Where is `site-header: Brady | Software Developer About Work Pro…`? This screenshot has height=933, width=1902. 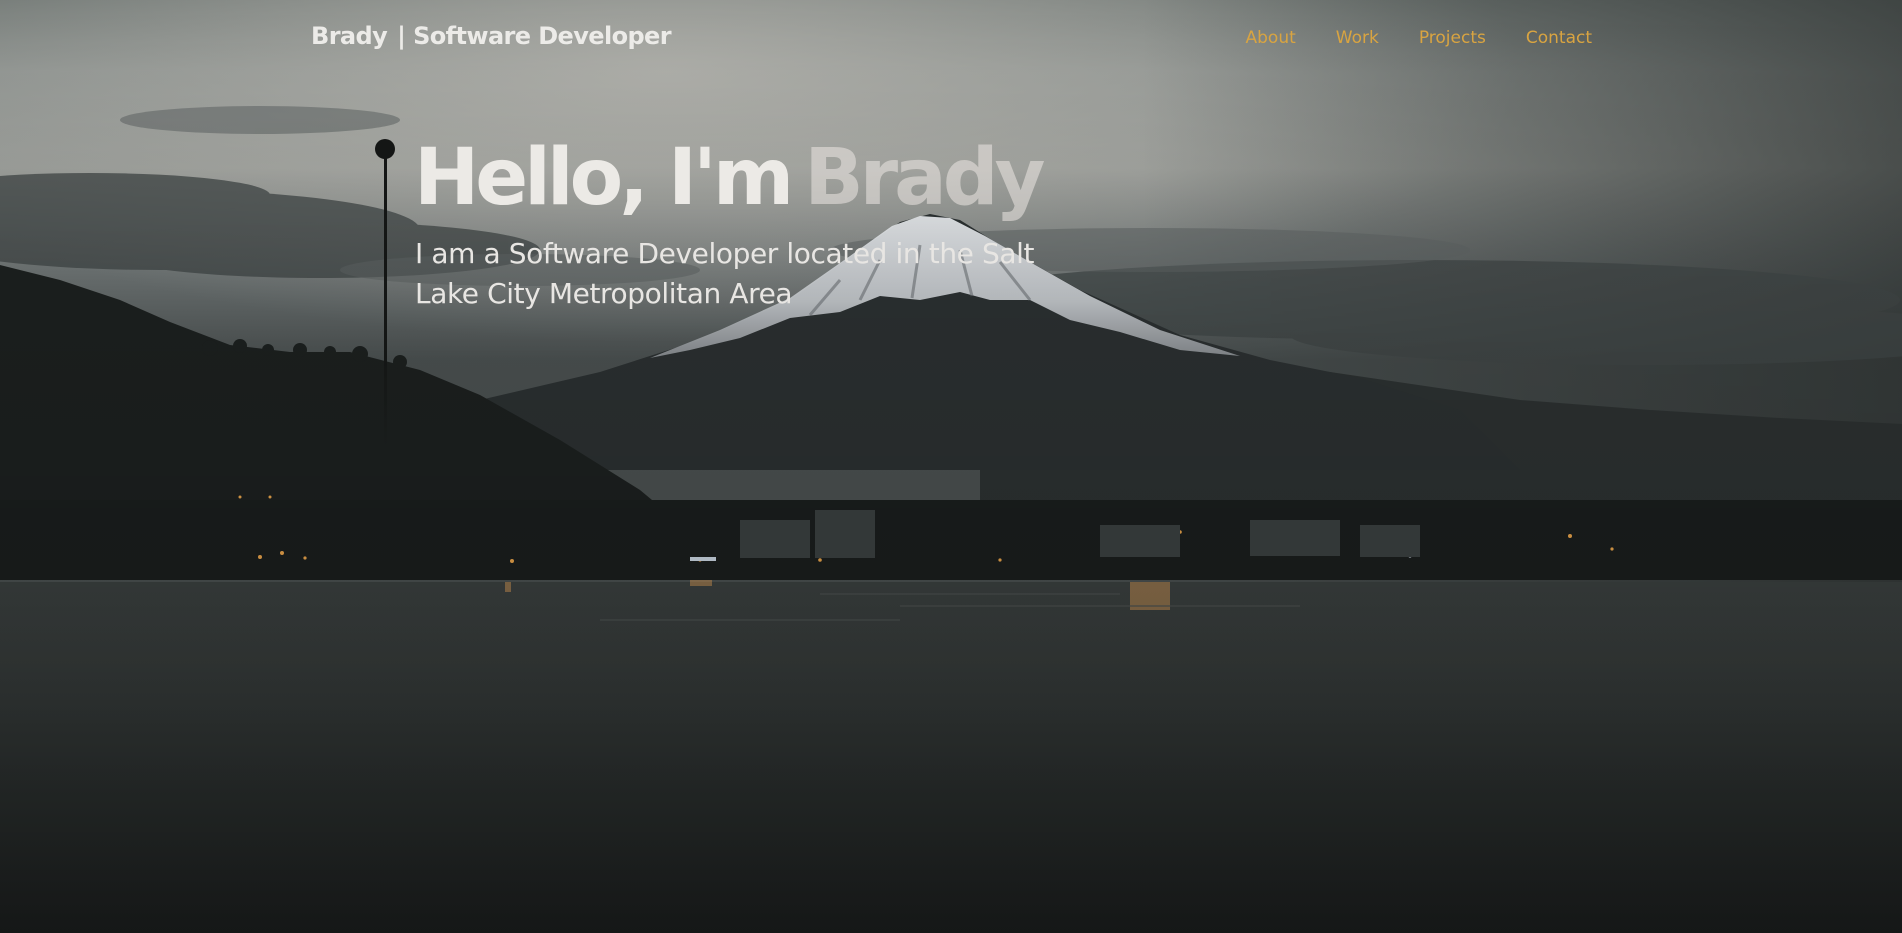
site-header: Brady | Software Developer About Work Pro… is located at coordinates (951, 40).